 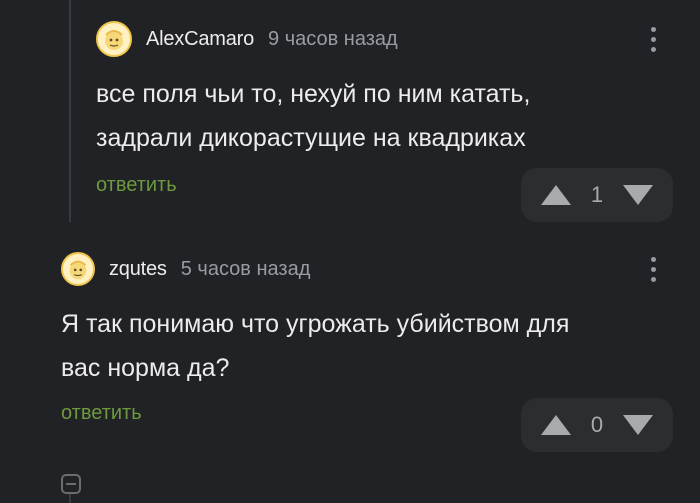 What do you see at coordinates (71, 484) in the screenshot?
I see `collapse-thread-icon` at bounding box center [71, 484].